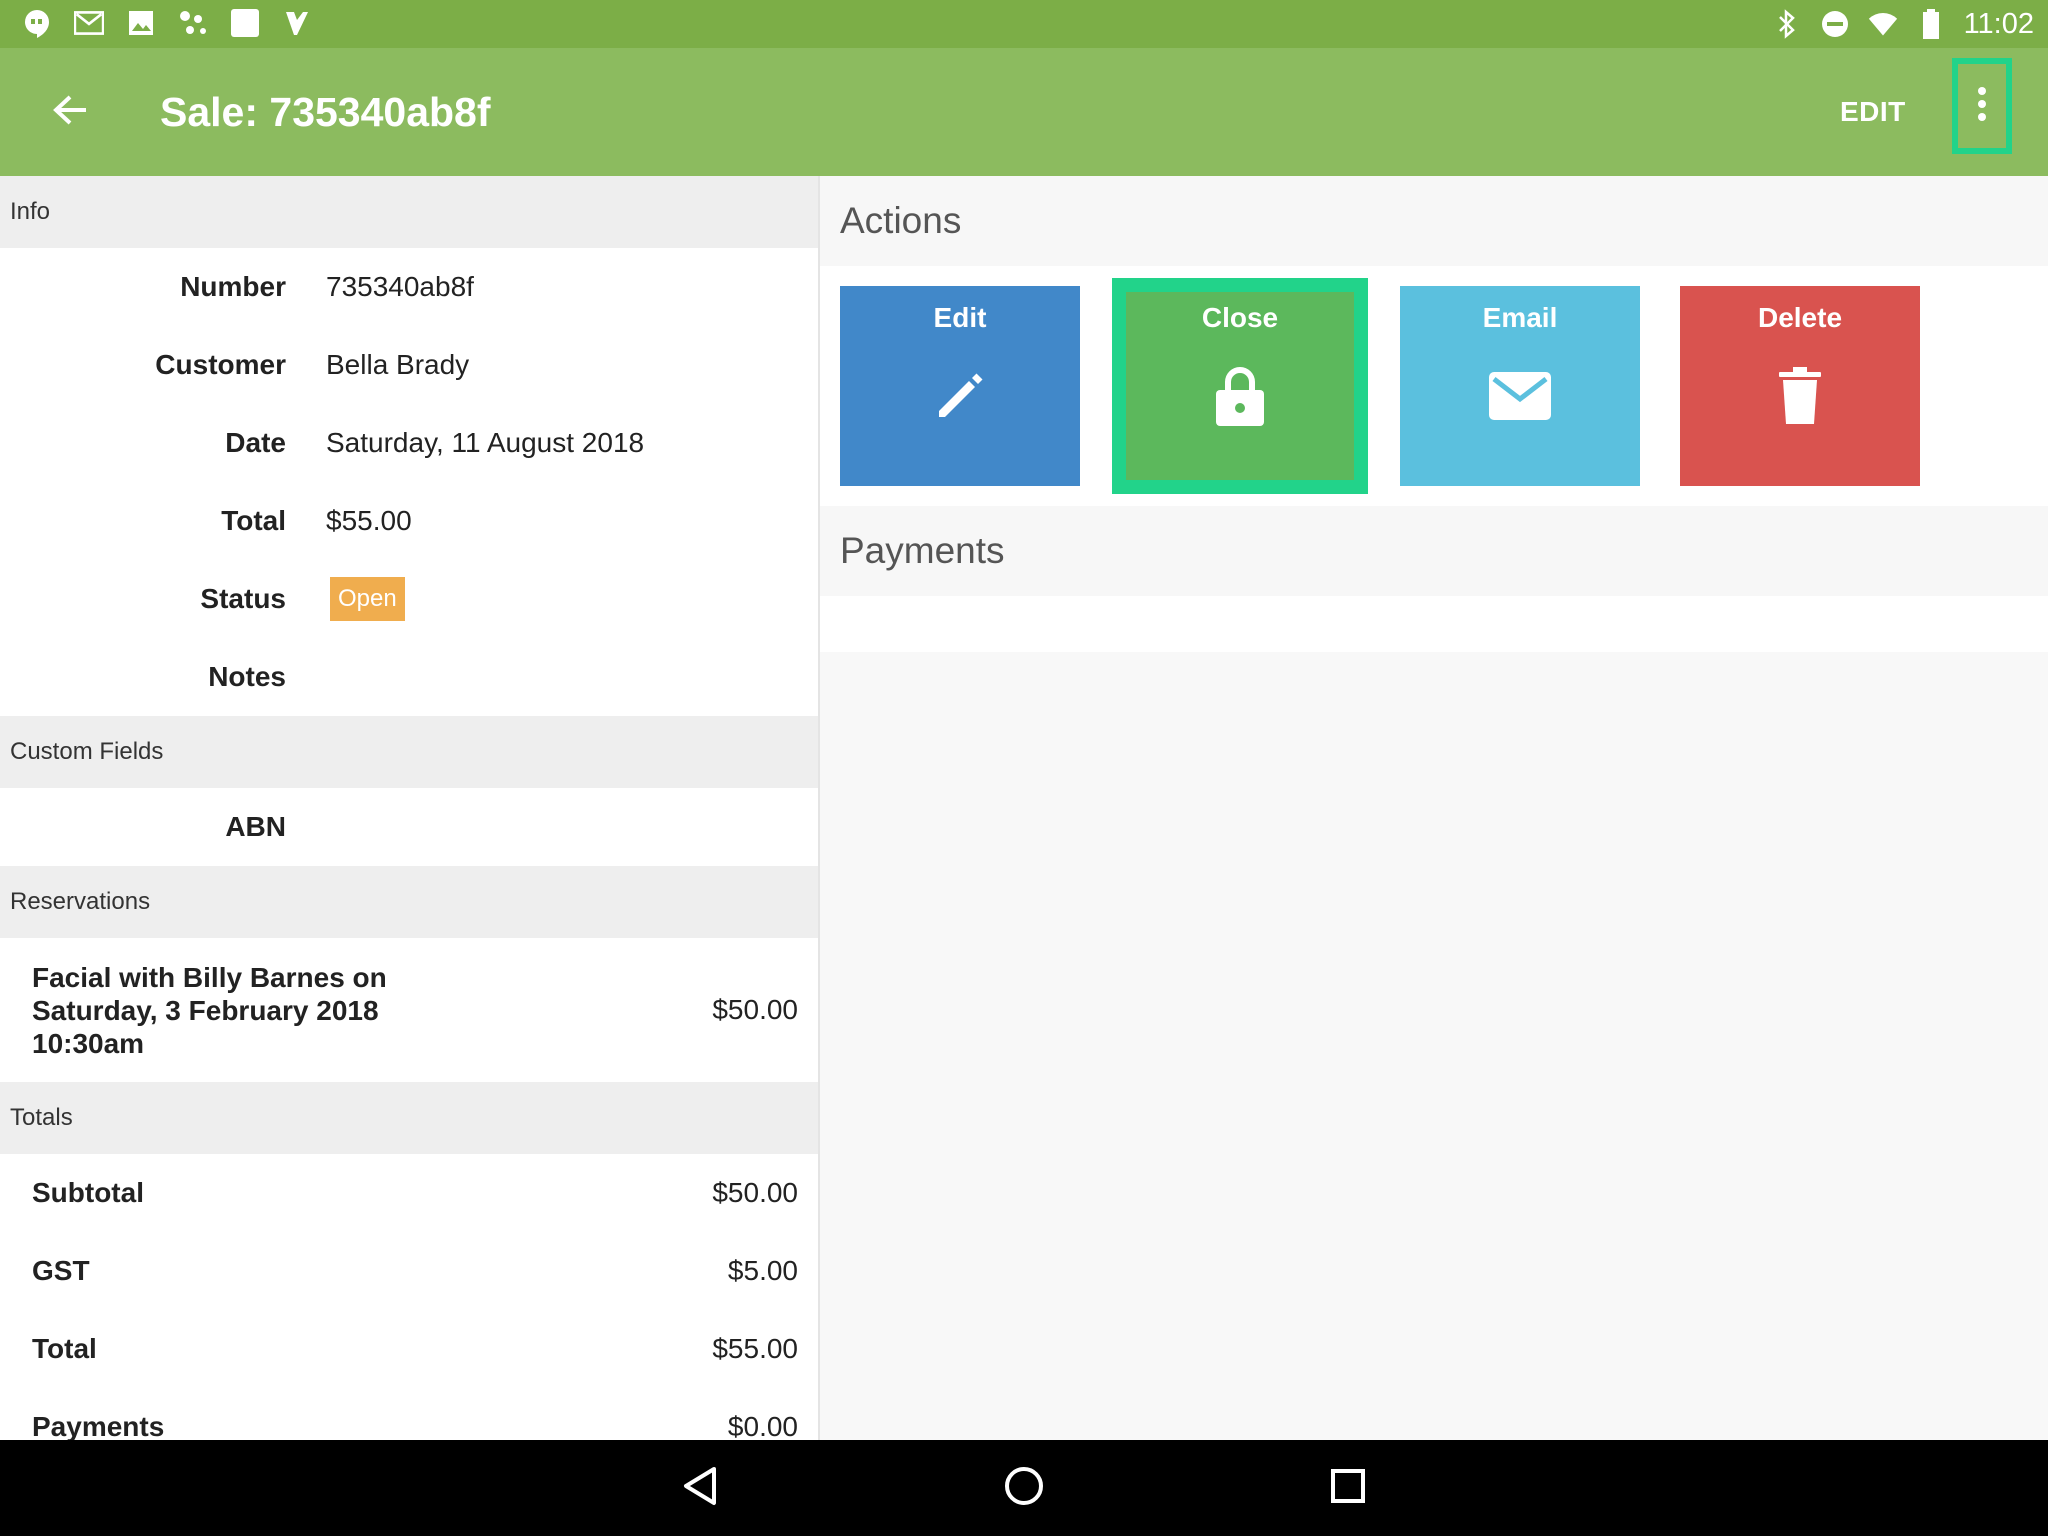  Describe the element at coordinates (37, 23) in the screenshot. I see `hangouts-icon` at that location.